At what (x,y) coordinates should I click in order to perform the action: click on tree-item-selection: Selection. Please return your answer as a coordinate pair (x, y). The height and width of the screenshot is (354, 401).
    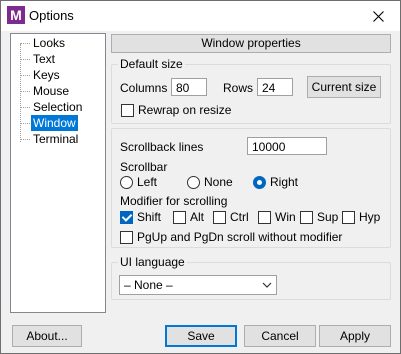
    Looking at the image, I should click on (52, 107).